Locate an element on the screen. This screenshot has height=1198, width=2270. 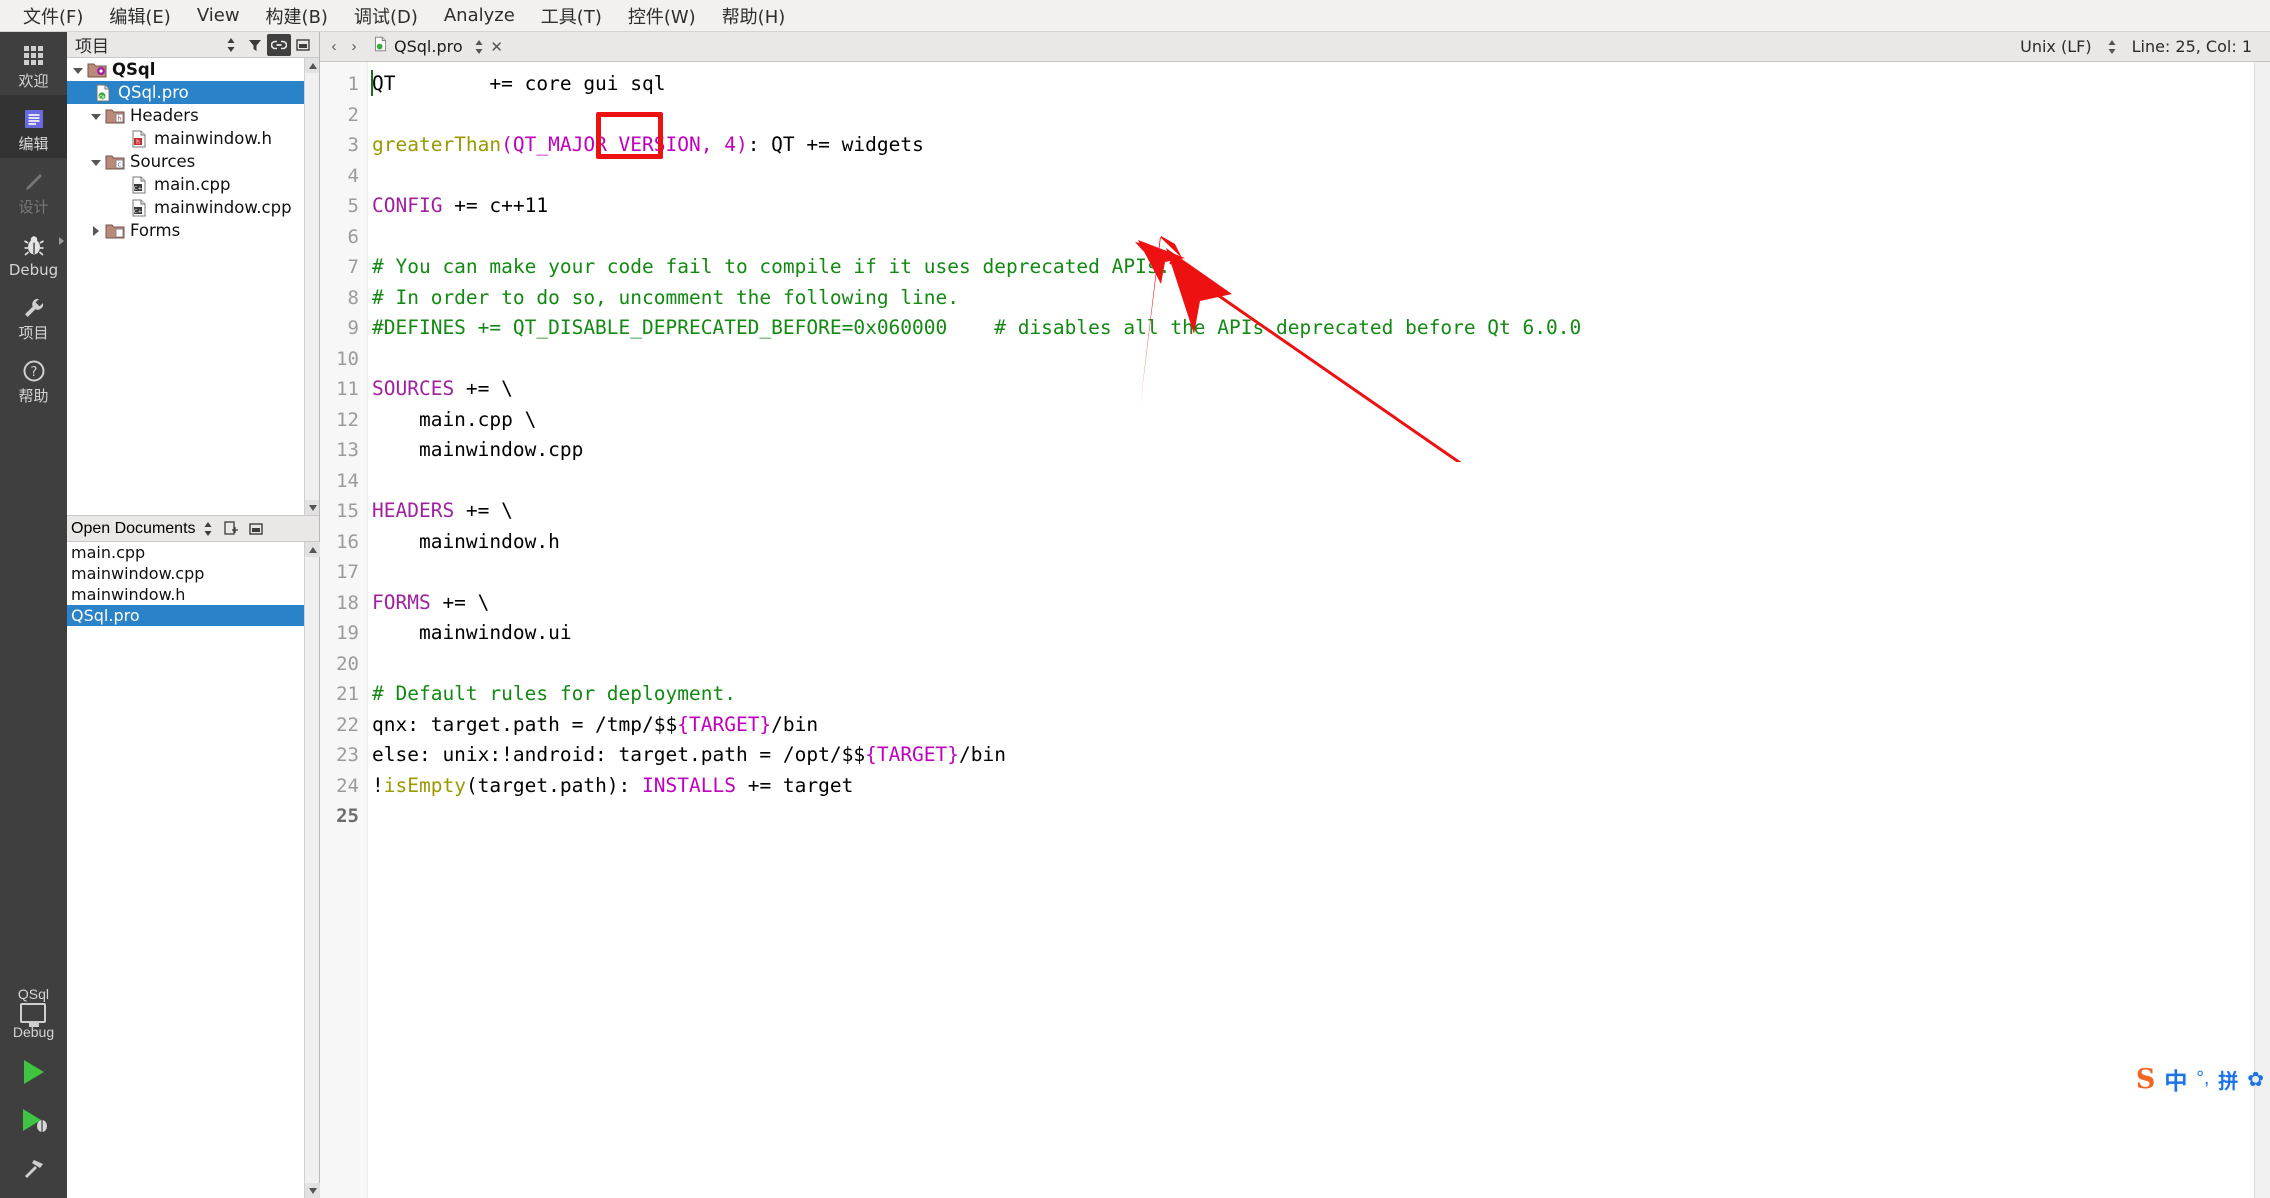
mode-projects: 项目 is located at coordinates (33, 315).